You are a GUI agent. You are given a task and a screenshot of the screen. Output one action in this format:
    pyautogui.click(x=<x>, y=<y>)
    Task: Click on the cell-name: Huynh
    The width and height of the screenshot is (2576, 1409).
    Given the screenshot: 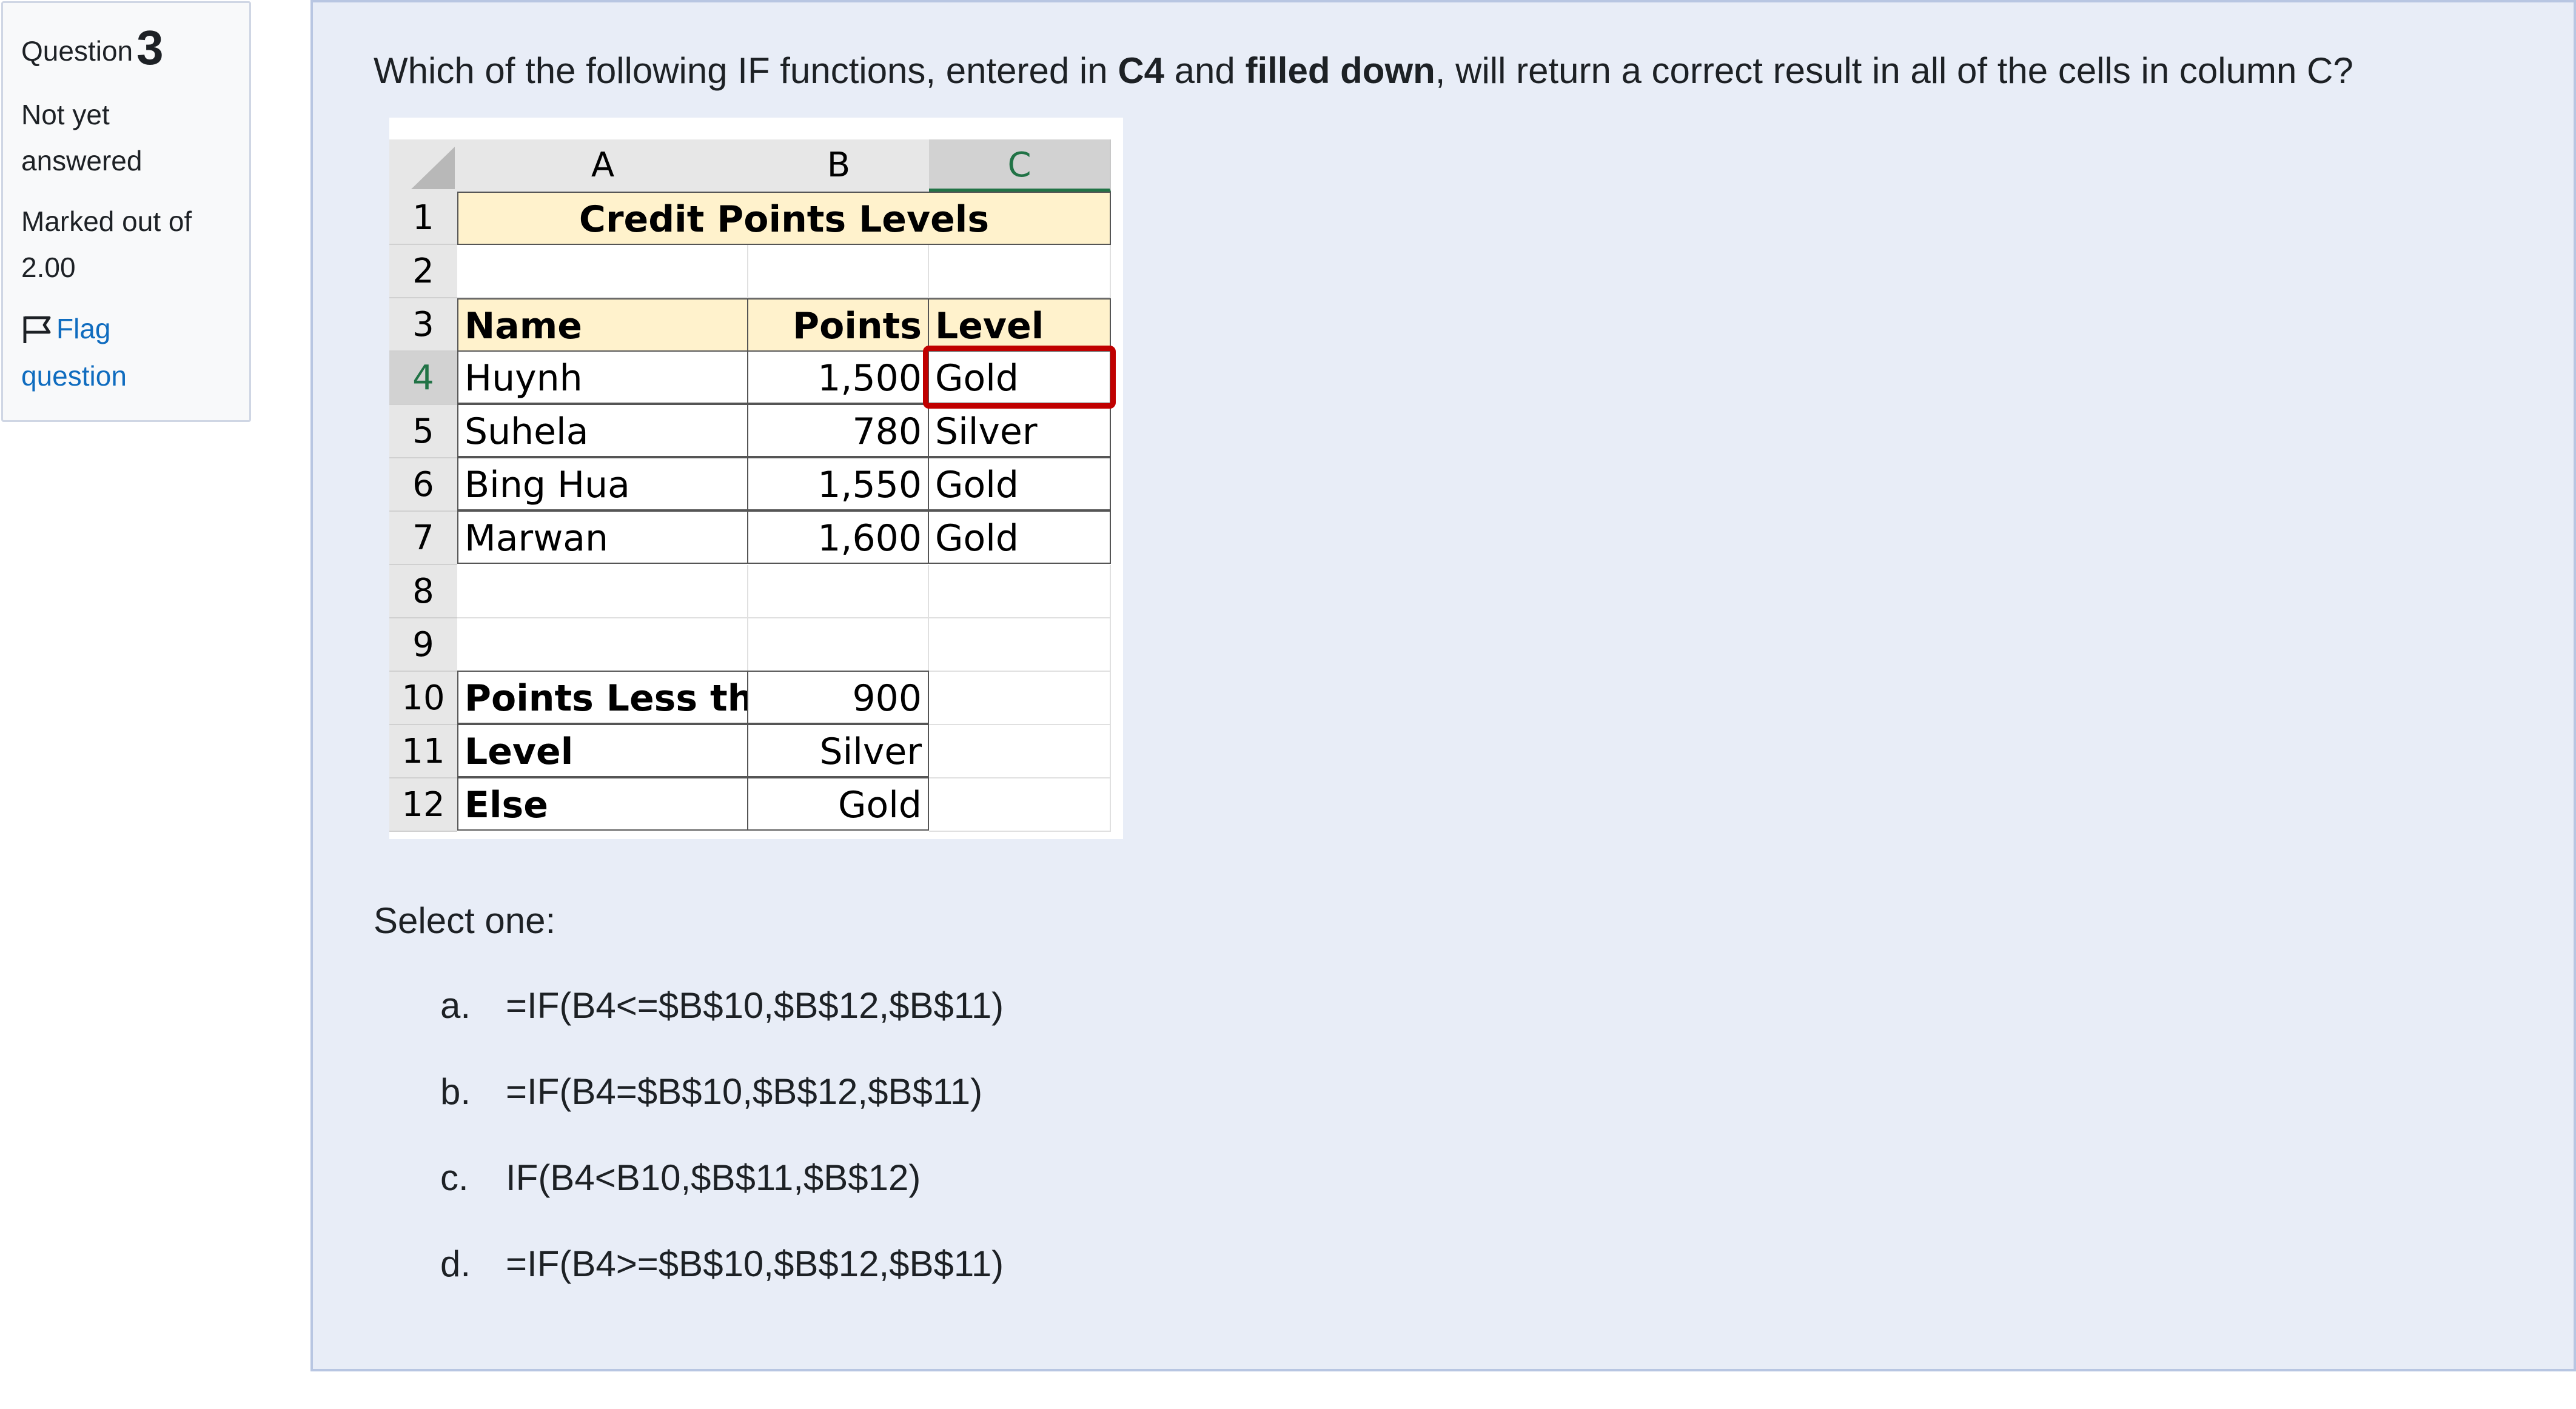 What is the action you would take?
    pyautogui.click(x=602, y=377)
    